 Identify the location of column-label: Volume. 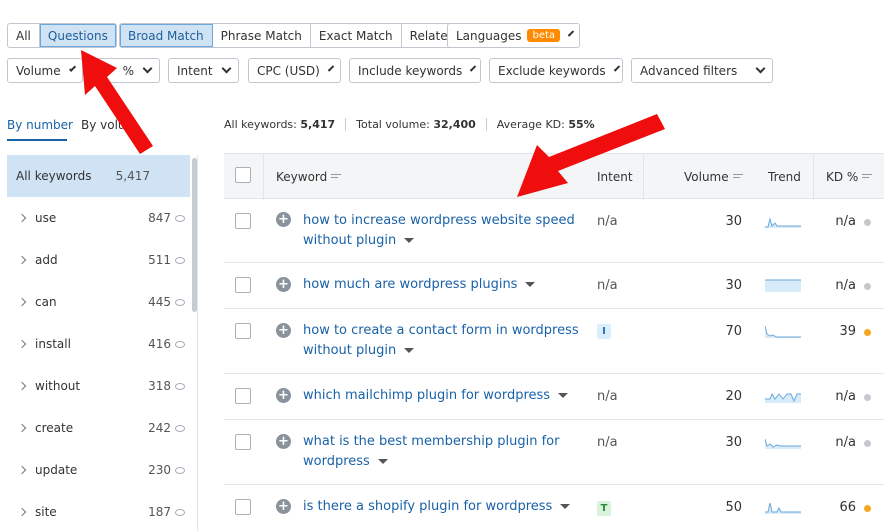
(706, 177).